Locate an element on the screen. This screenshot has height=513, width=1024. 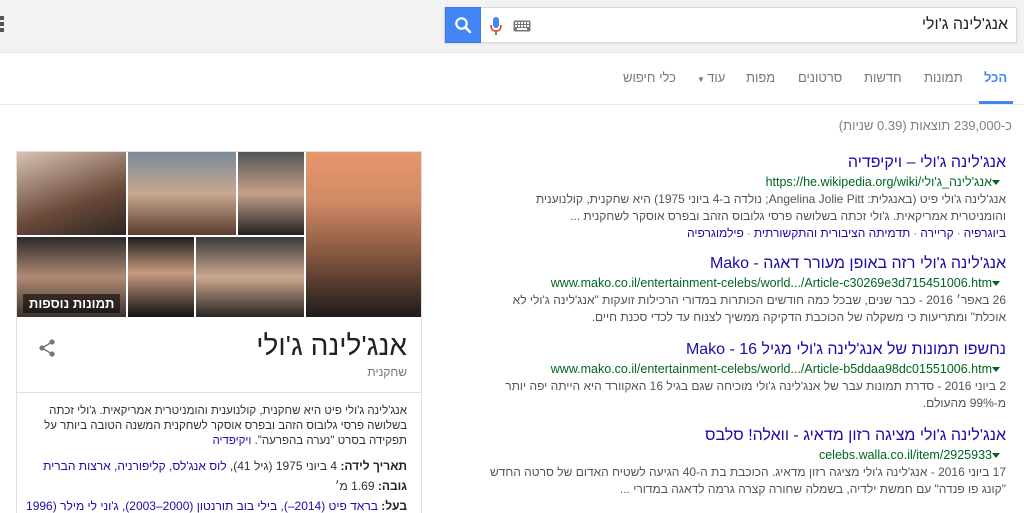
sitelink: קריירה is located at coordinates (936, 233).